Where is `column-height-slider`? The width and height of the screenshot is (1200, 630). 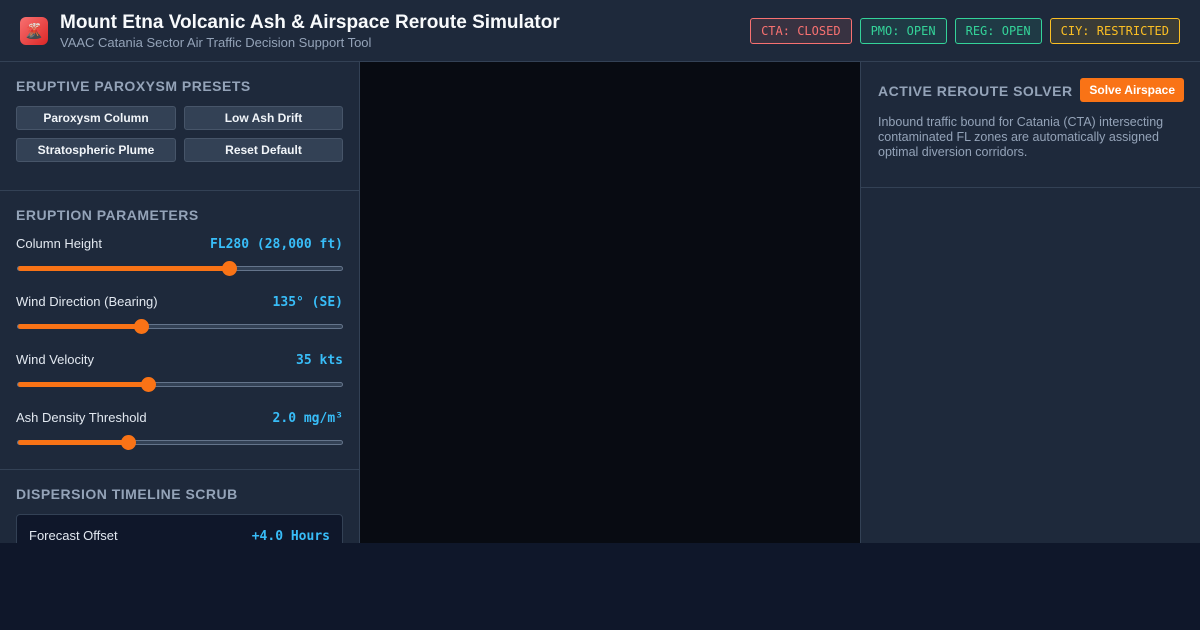 column-height-slider is located at coordinates (180, 268).